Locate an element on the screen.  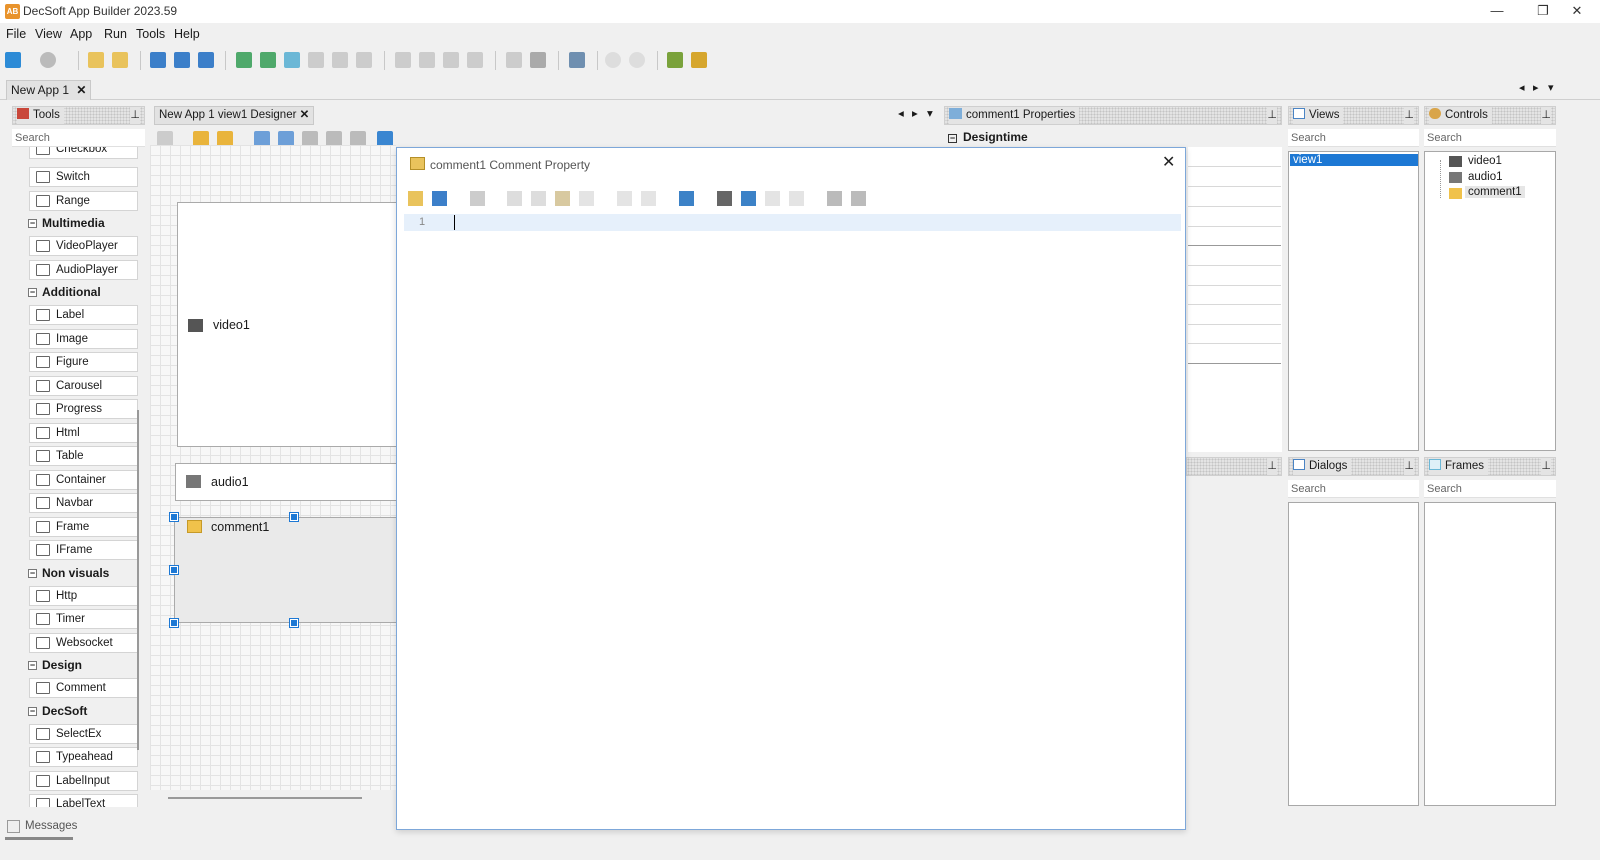
tab-new-app-1: New App 1 ✕ is located at coordinates (49, 90).